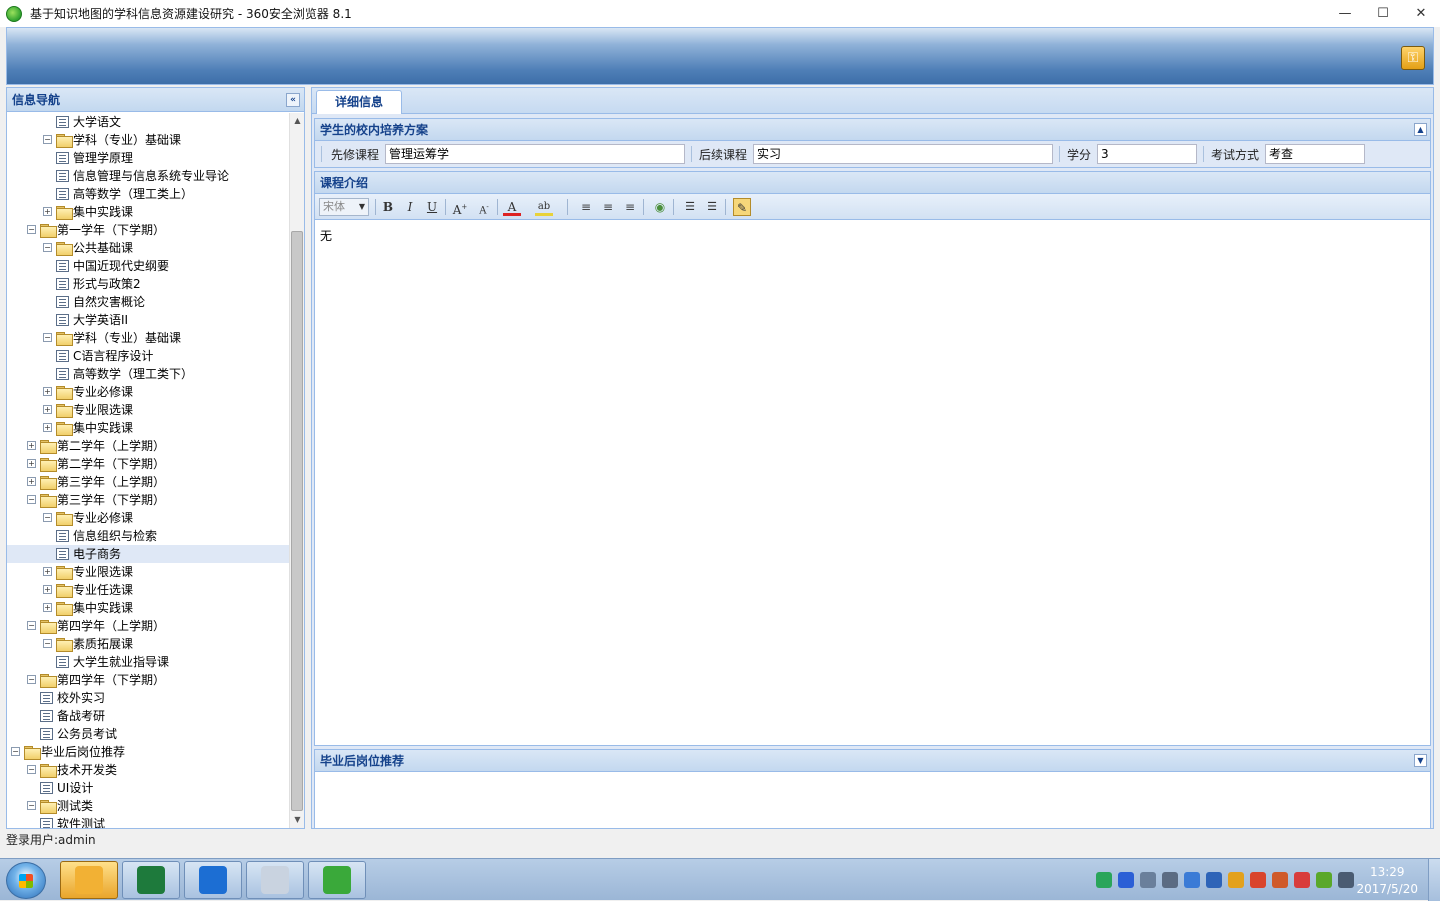 The image size is (1440, 901). Describe the element at coordinates (410, 207) in the screenshot. I see `italic-icon: I` at that location.